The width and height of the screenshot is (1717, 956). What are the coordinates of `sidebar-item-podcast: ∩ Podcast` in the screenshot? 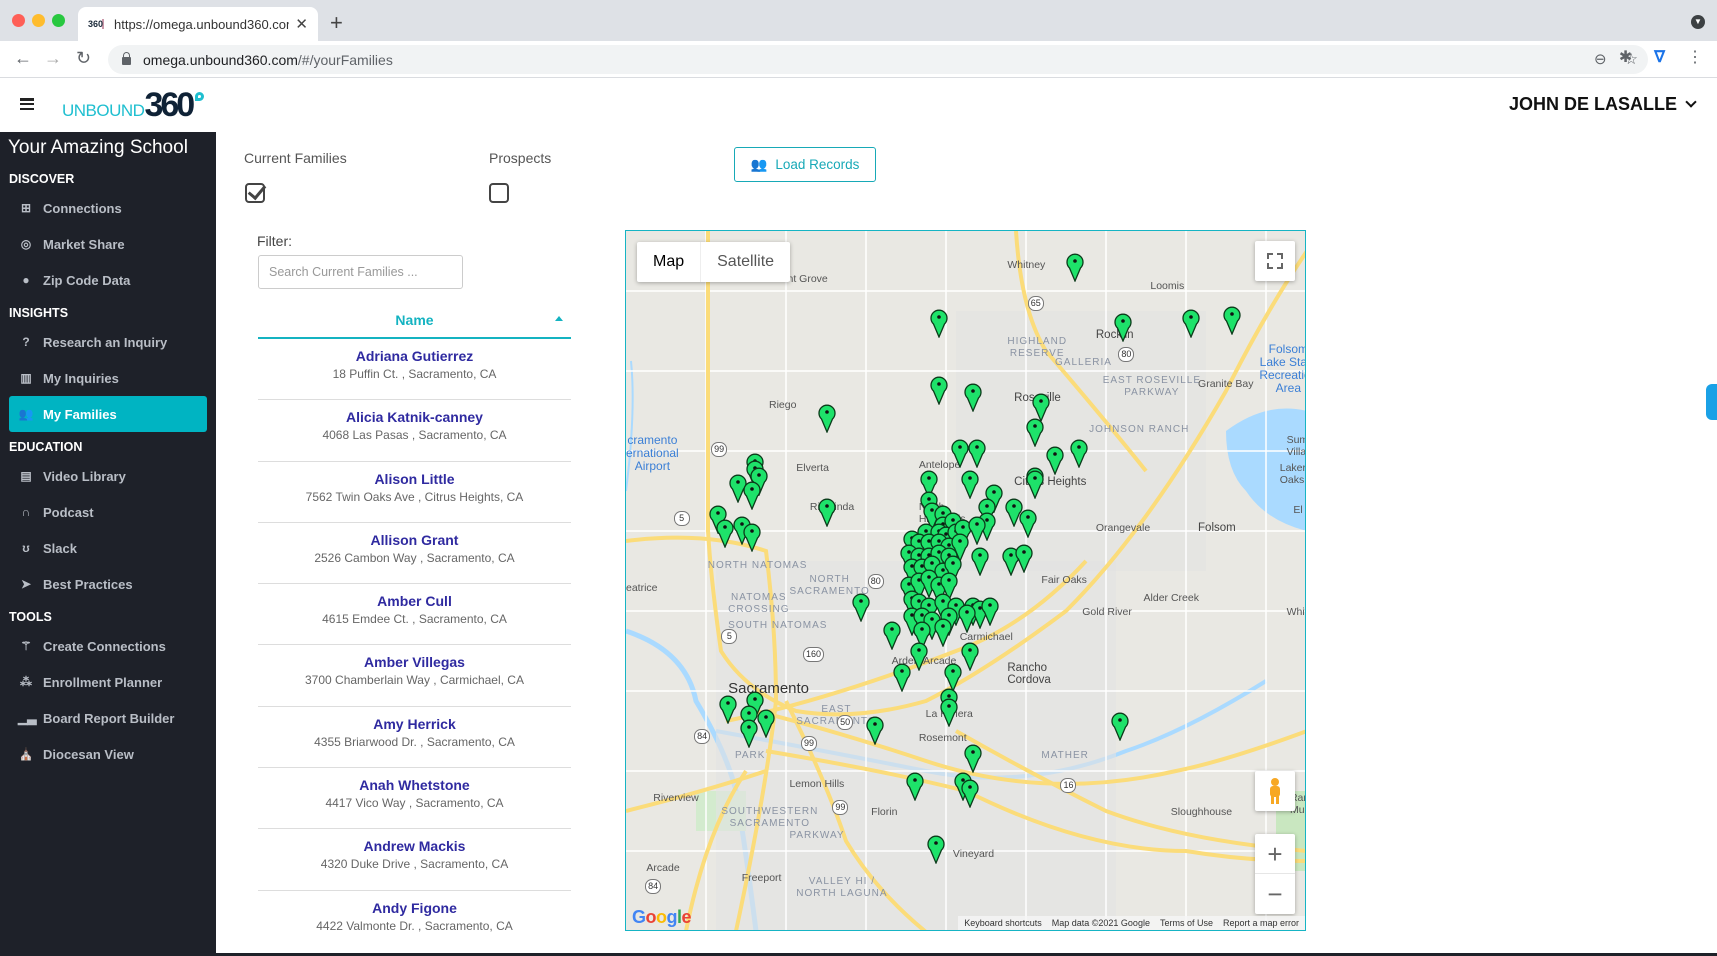 It's located at (108, 512).